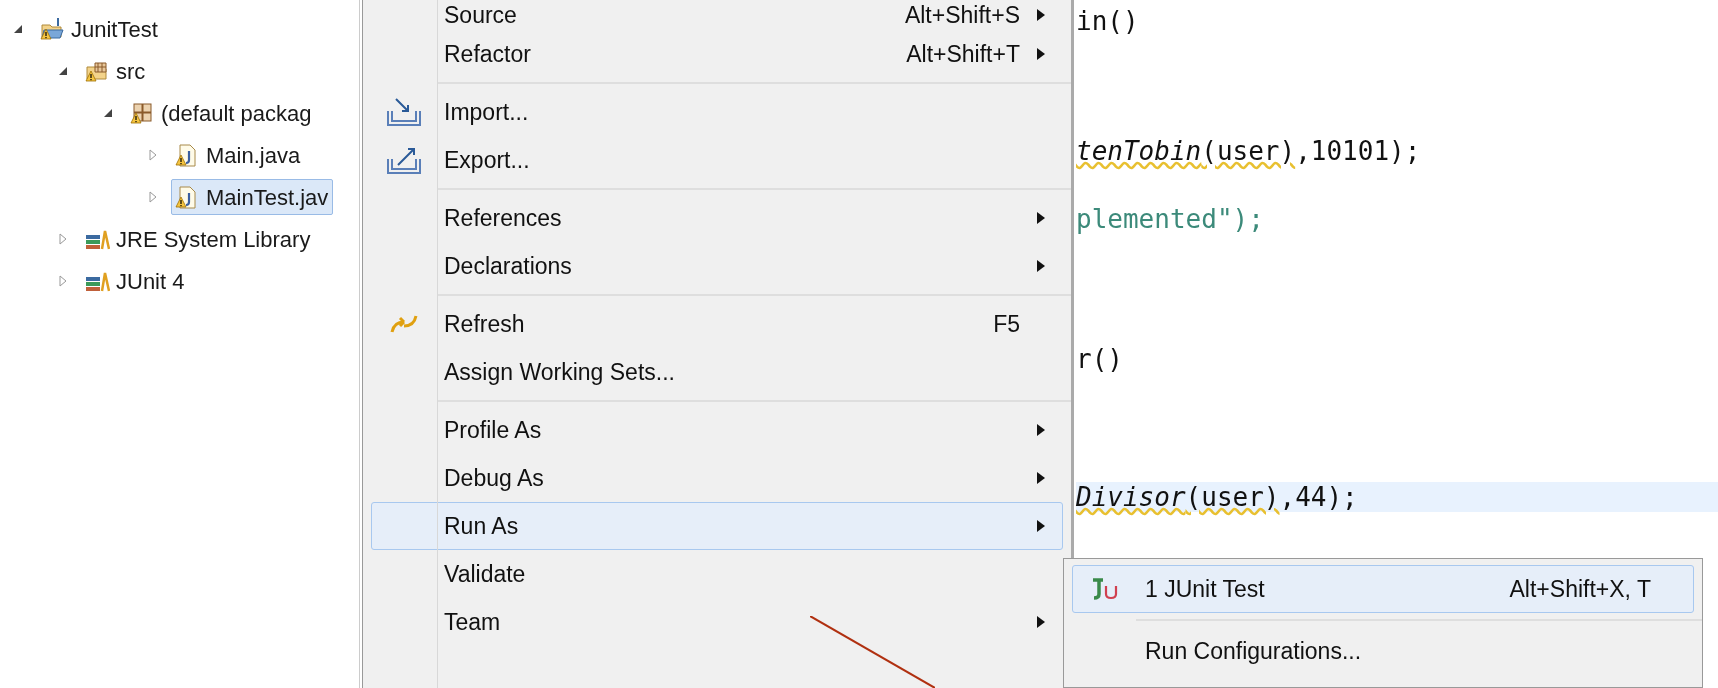  What do you see at coordinates (238, 155) in the screenshot?
I see `tree-item: Main.java` at bounding box center [238, 155].